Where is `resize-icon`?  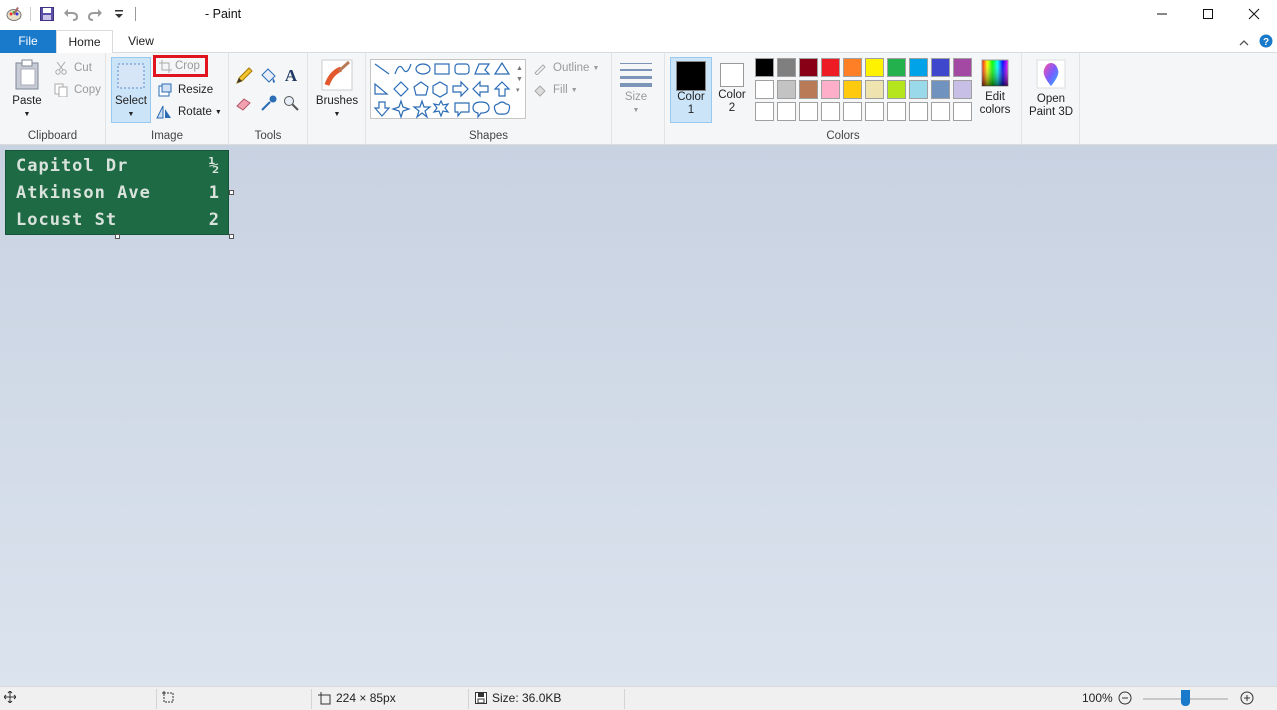
resize-icon is located at coordinates (165, 90).